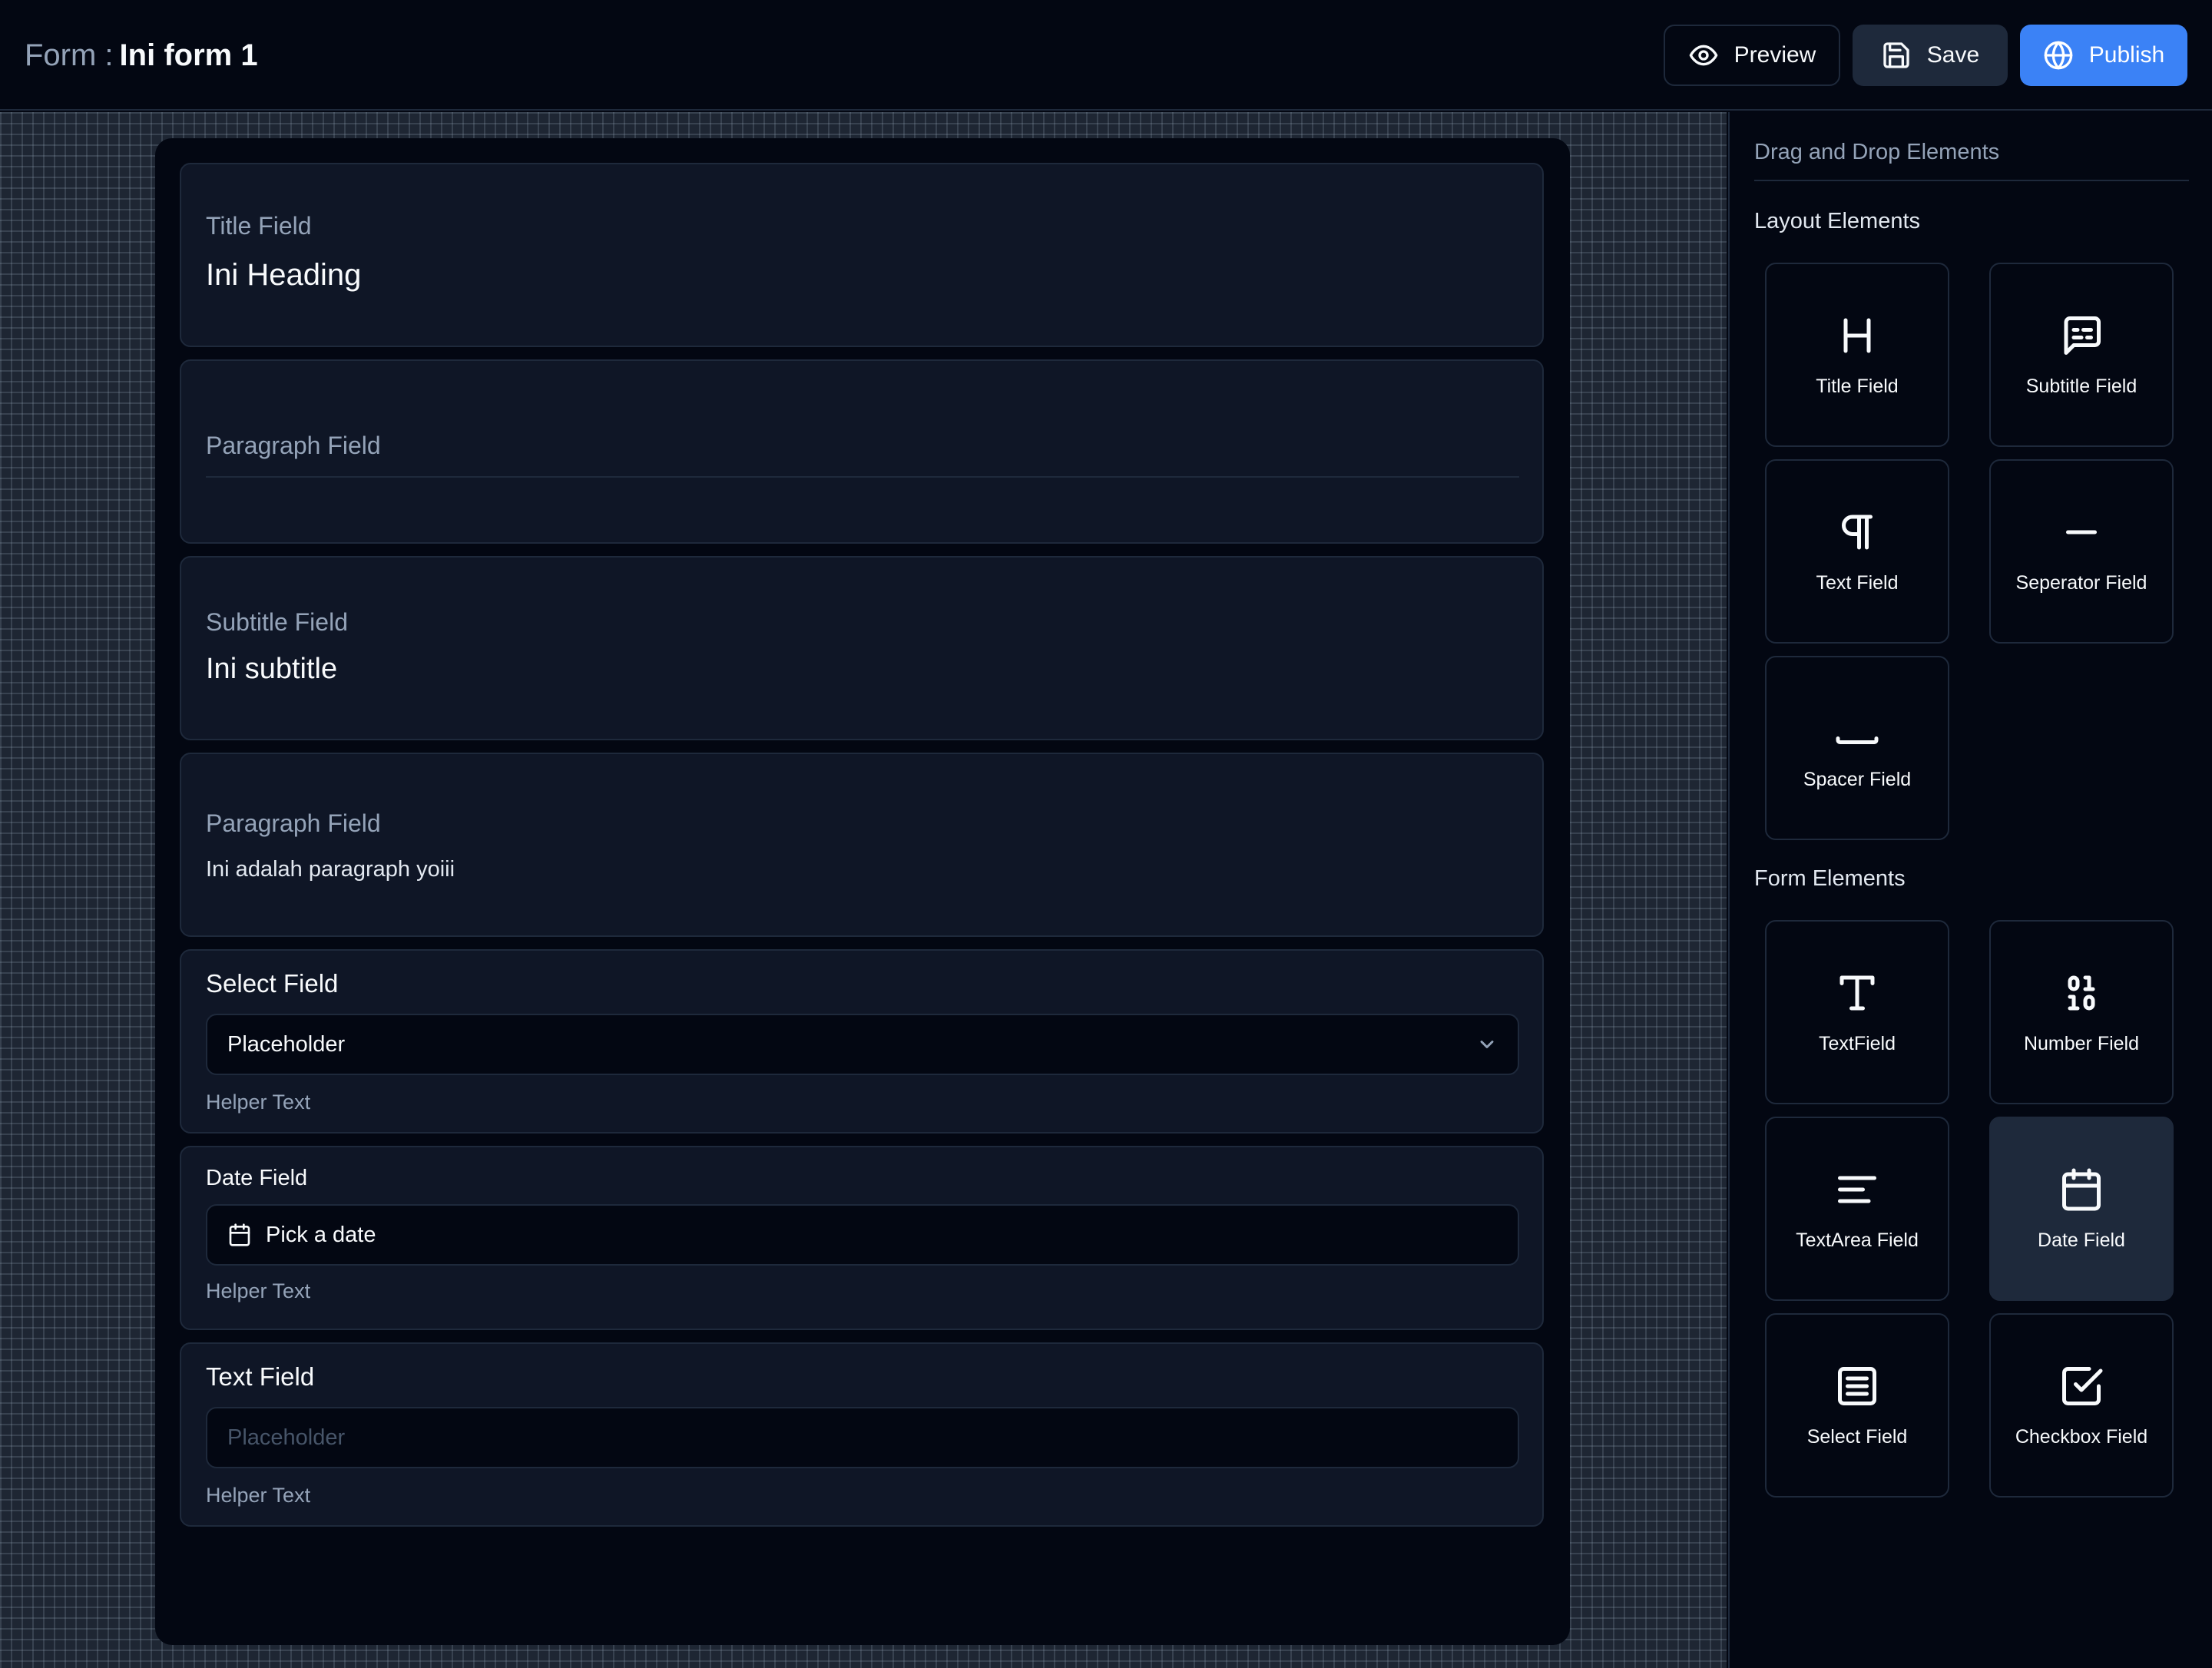 This screenshot has width=2212, height=1668. What do you see at coordinates (1857, 355) in the screenshot?
I see `layout-tile-title-field: Title Field` at bounding box center [1857, 355].